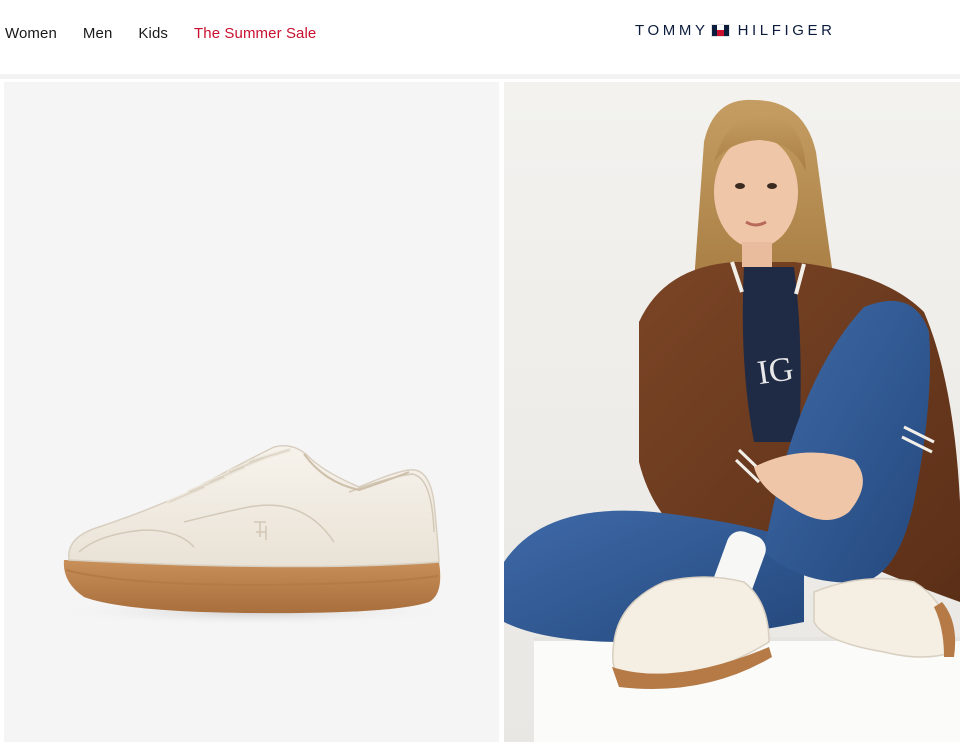 The width and height of the screenshot is (960, 742). What do you see at coordinates (672, 30) in the screenshot?
I see `brand-name-left: TOMMY` at bounding box center [672, 30].